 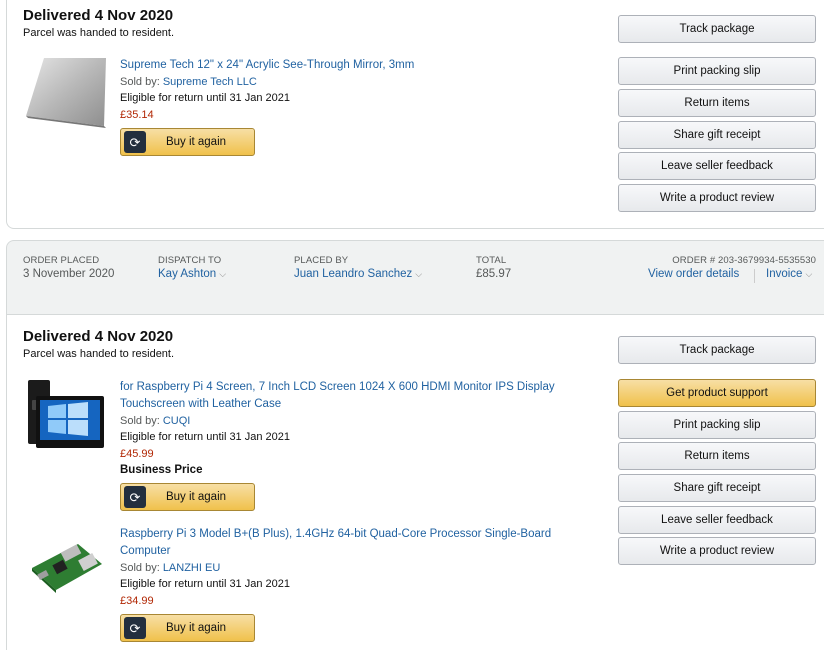 I want to click on product-image-lcd-screen, so click(x=66, y=416).